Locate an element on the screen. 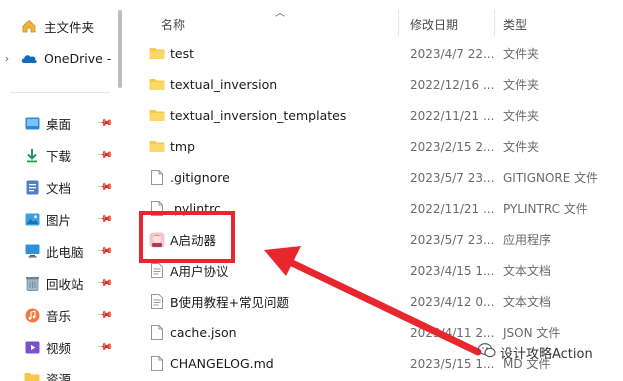 This screenshot has height=381, width=623. watermark-text: 设计攻略Action is located at coordinates (546, 354).